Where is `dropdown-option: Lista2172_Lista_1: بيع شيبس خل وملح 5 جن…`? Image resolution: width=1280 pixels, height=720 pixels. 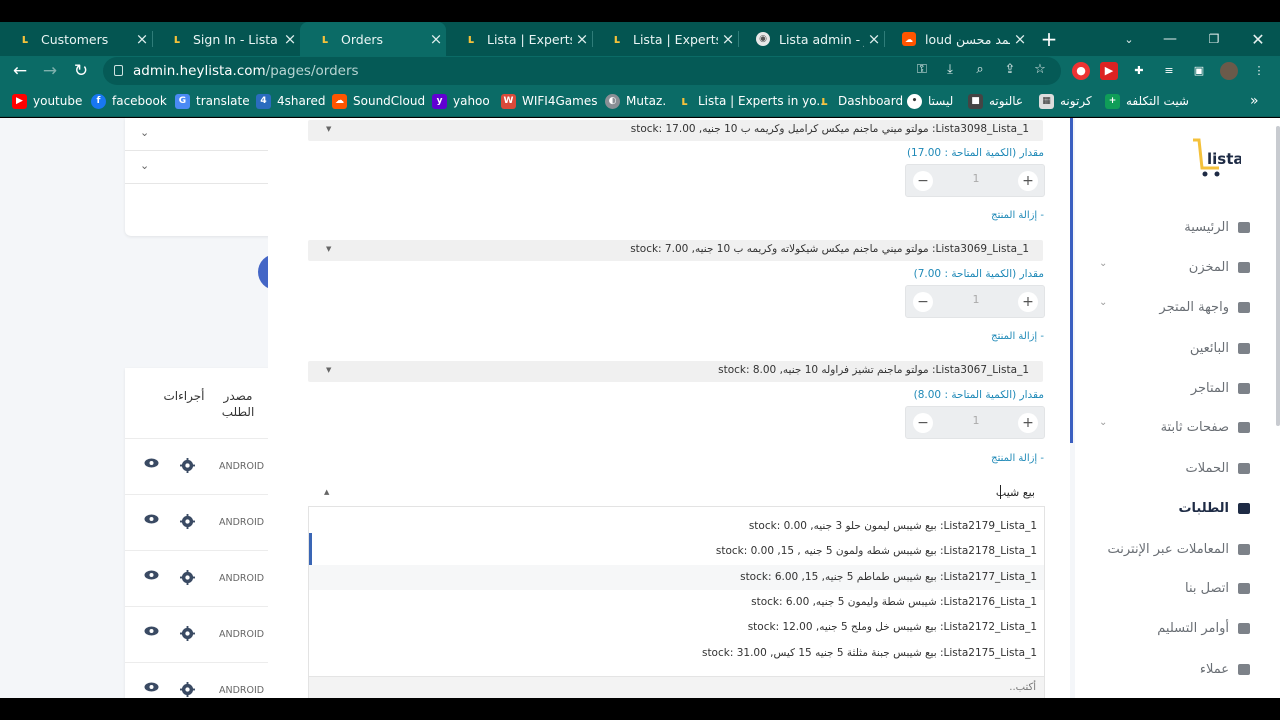
dropdown-option: Lista2172_Lista_1: بيع شيبس خل وملح 5 جن… is located at coordinates (676, 627).